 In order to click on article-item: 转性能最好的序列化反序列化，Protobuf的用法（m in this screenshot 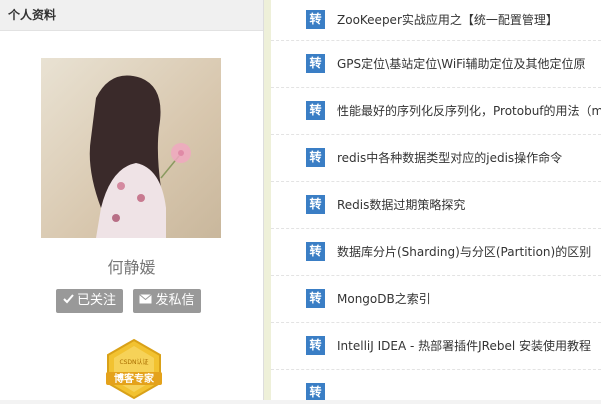, I will do `click(436, 111)`.